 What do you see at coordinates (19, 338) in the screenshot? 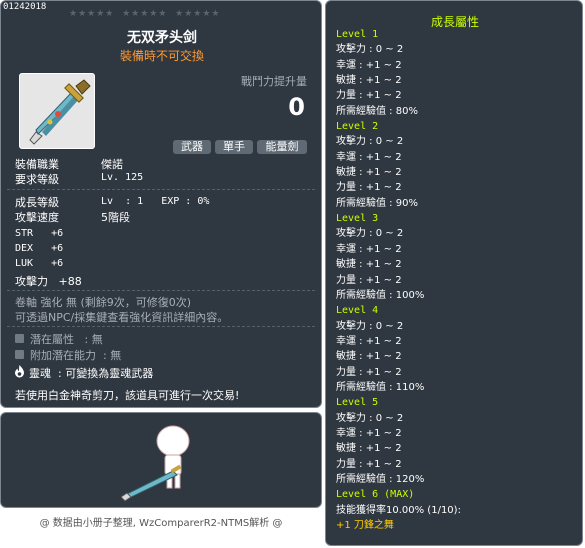
I see `potential-checkbox-icon` at bounding box center [19, 338].